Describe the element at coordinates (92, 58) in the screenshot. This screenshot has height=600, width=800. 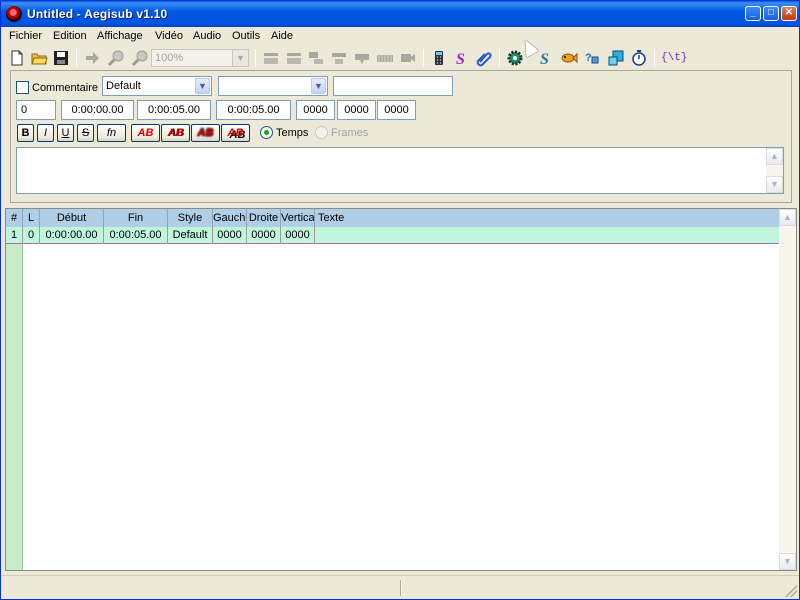
I see `jump-to-icon` at that location.